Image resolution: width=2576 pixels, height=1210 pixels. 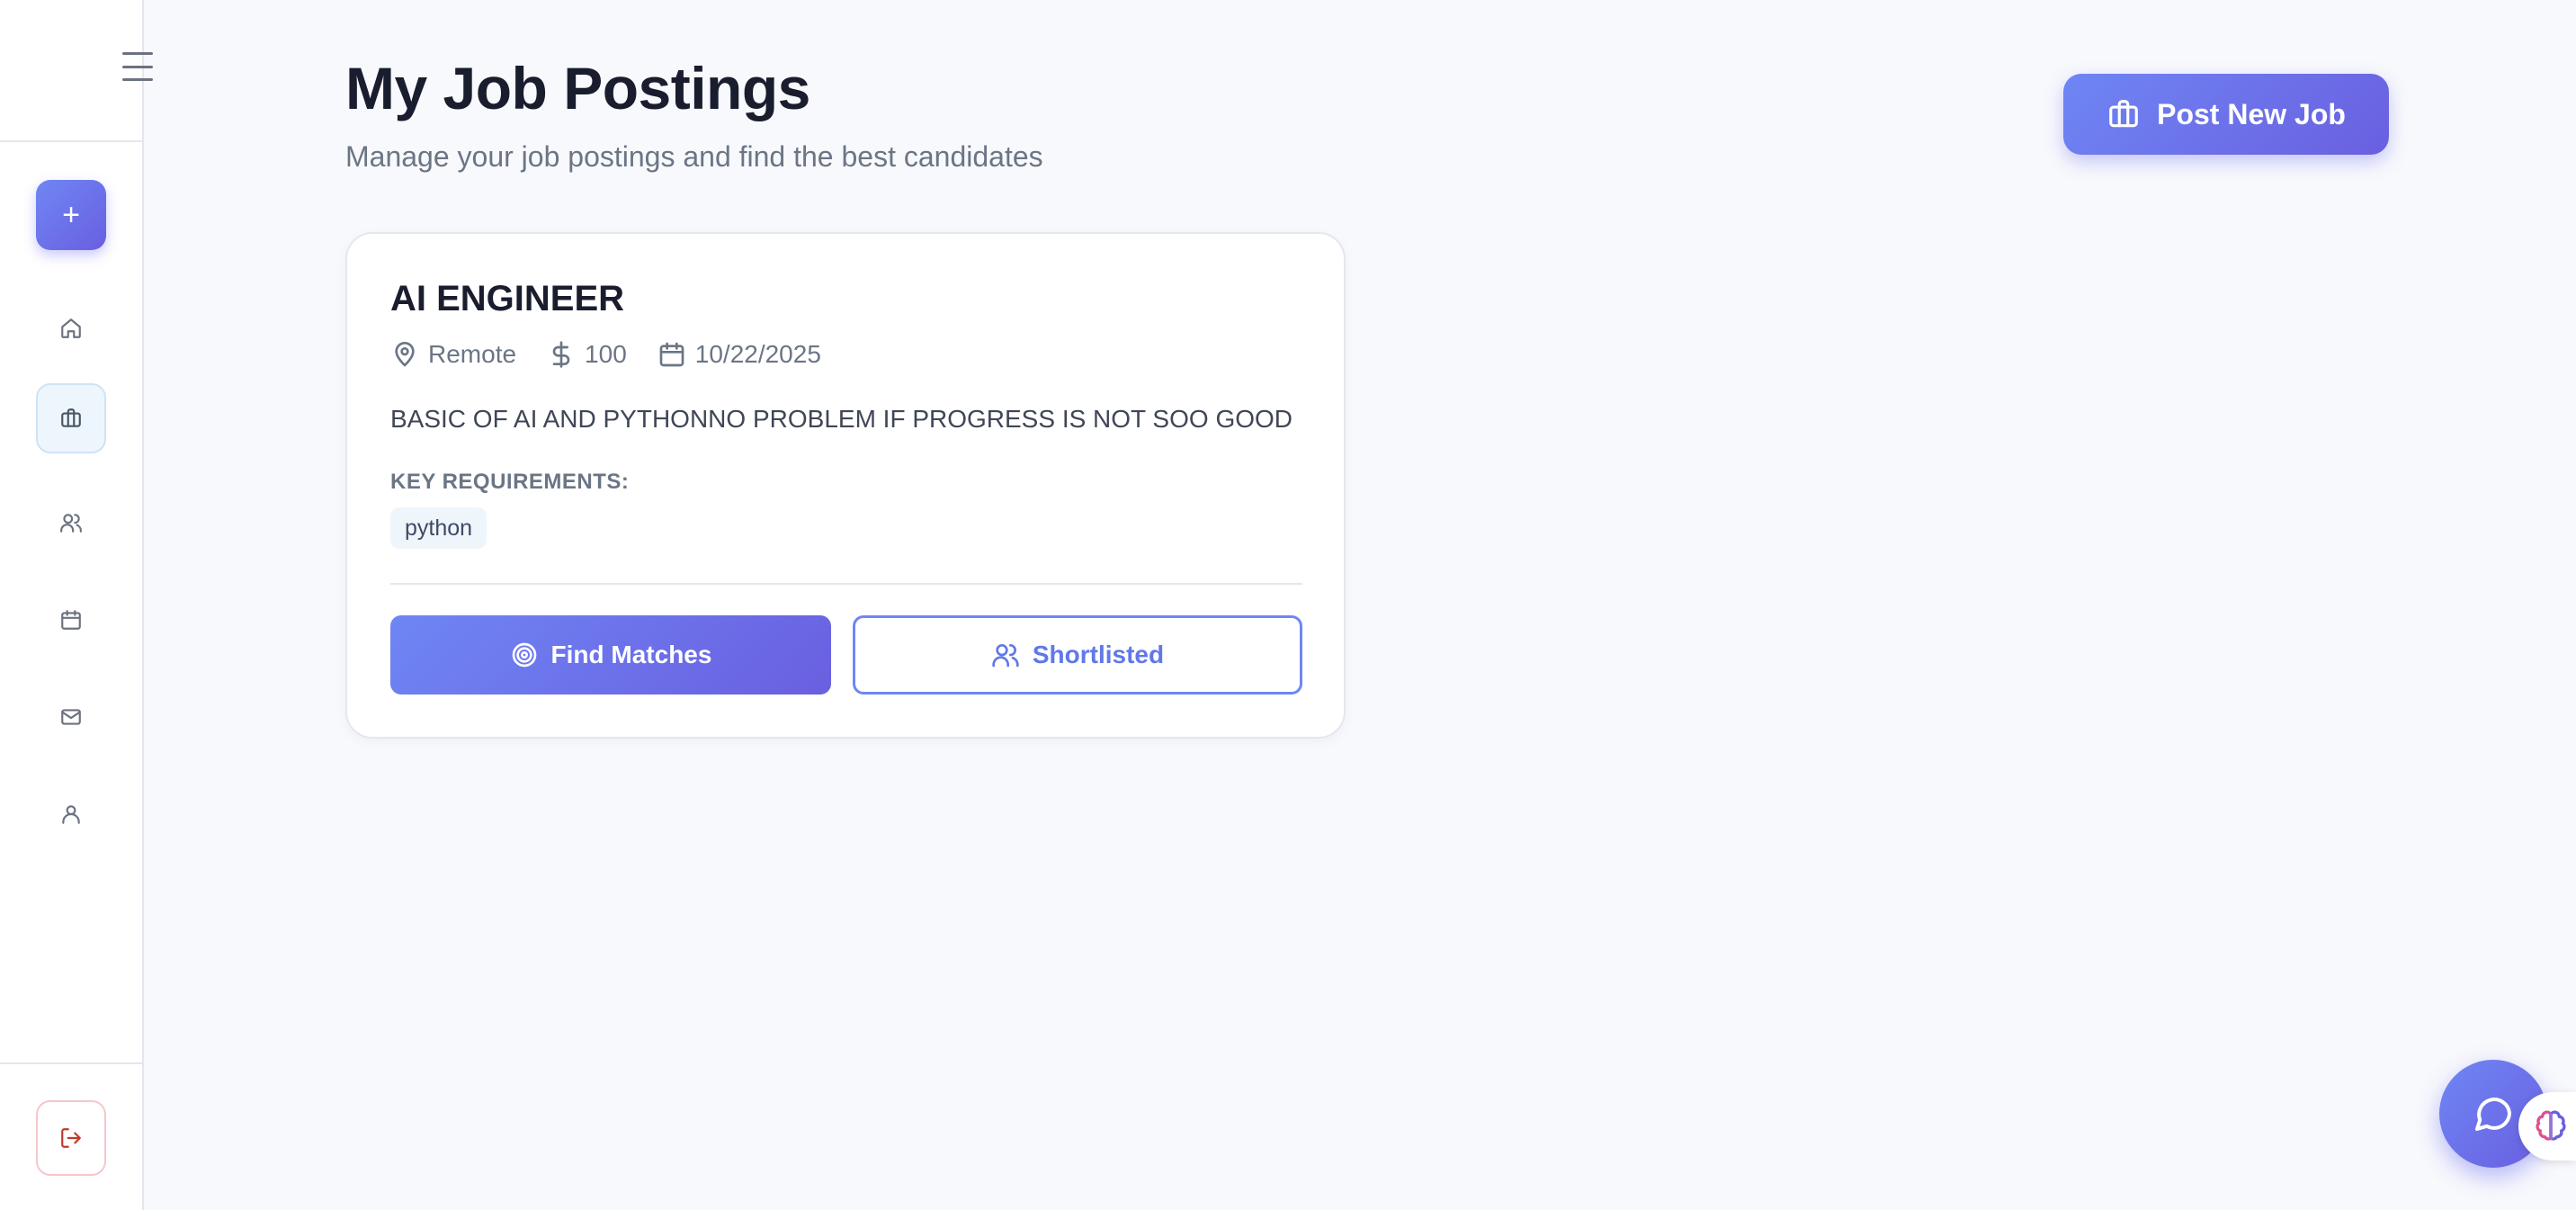 I want to click on page-title: My Job Postings, so click(x=577, y=88).